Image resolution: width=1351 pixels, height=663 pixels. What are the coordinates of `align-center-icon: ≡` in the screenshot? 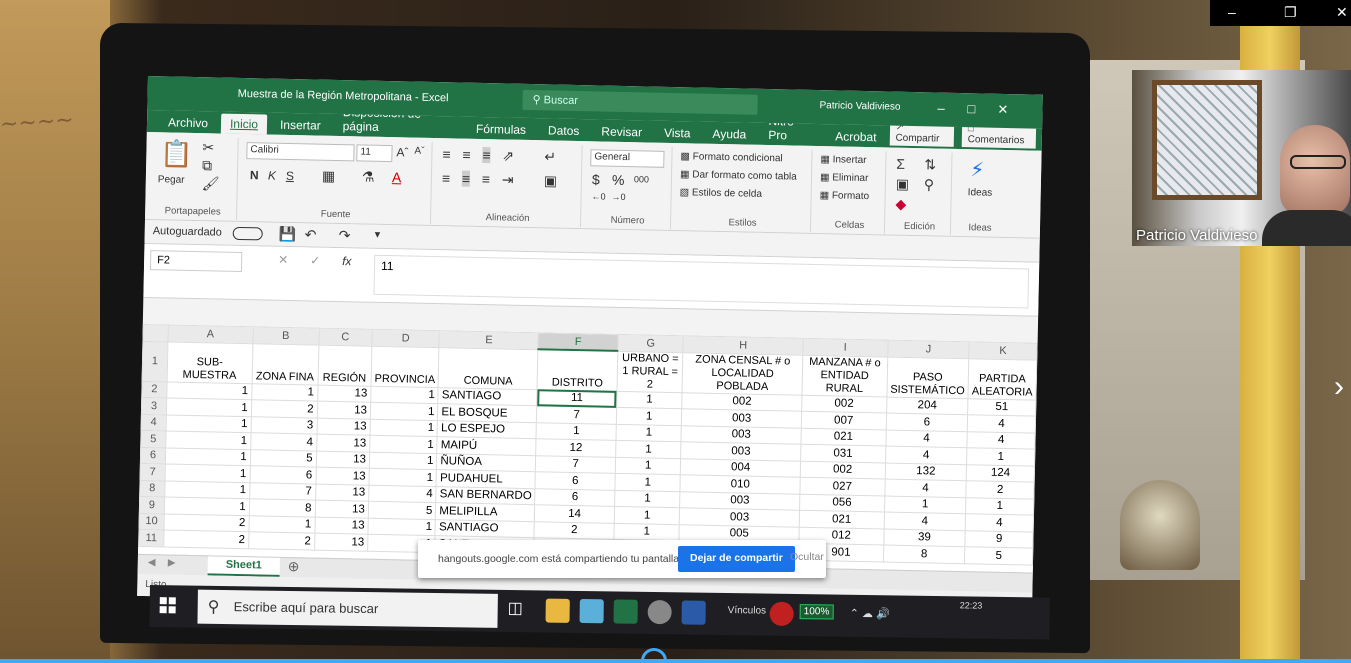 It's located at (466, 178).